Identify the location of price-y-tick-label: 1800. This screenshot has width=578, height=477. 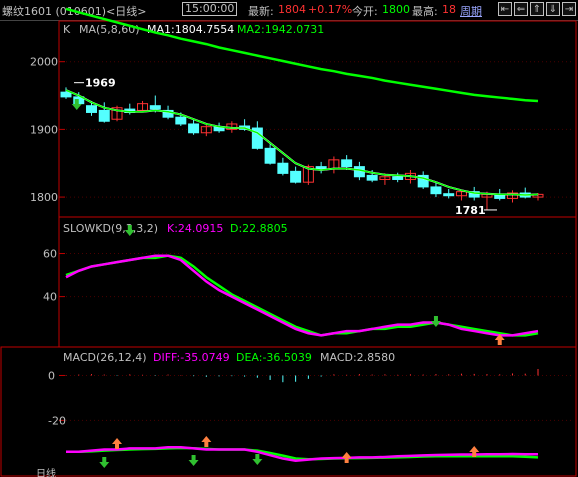
(44, 197).